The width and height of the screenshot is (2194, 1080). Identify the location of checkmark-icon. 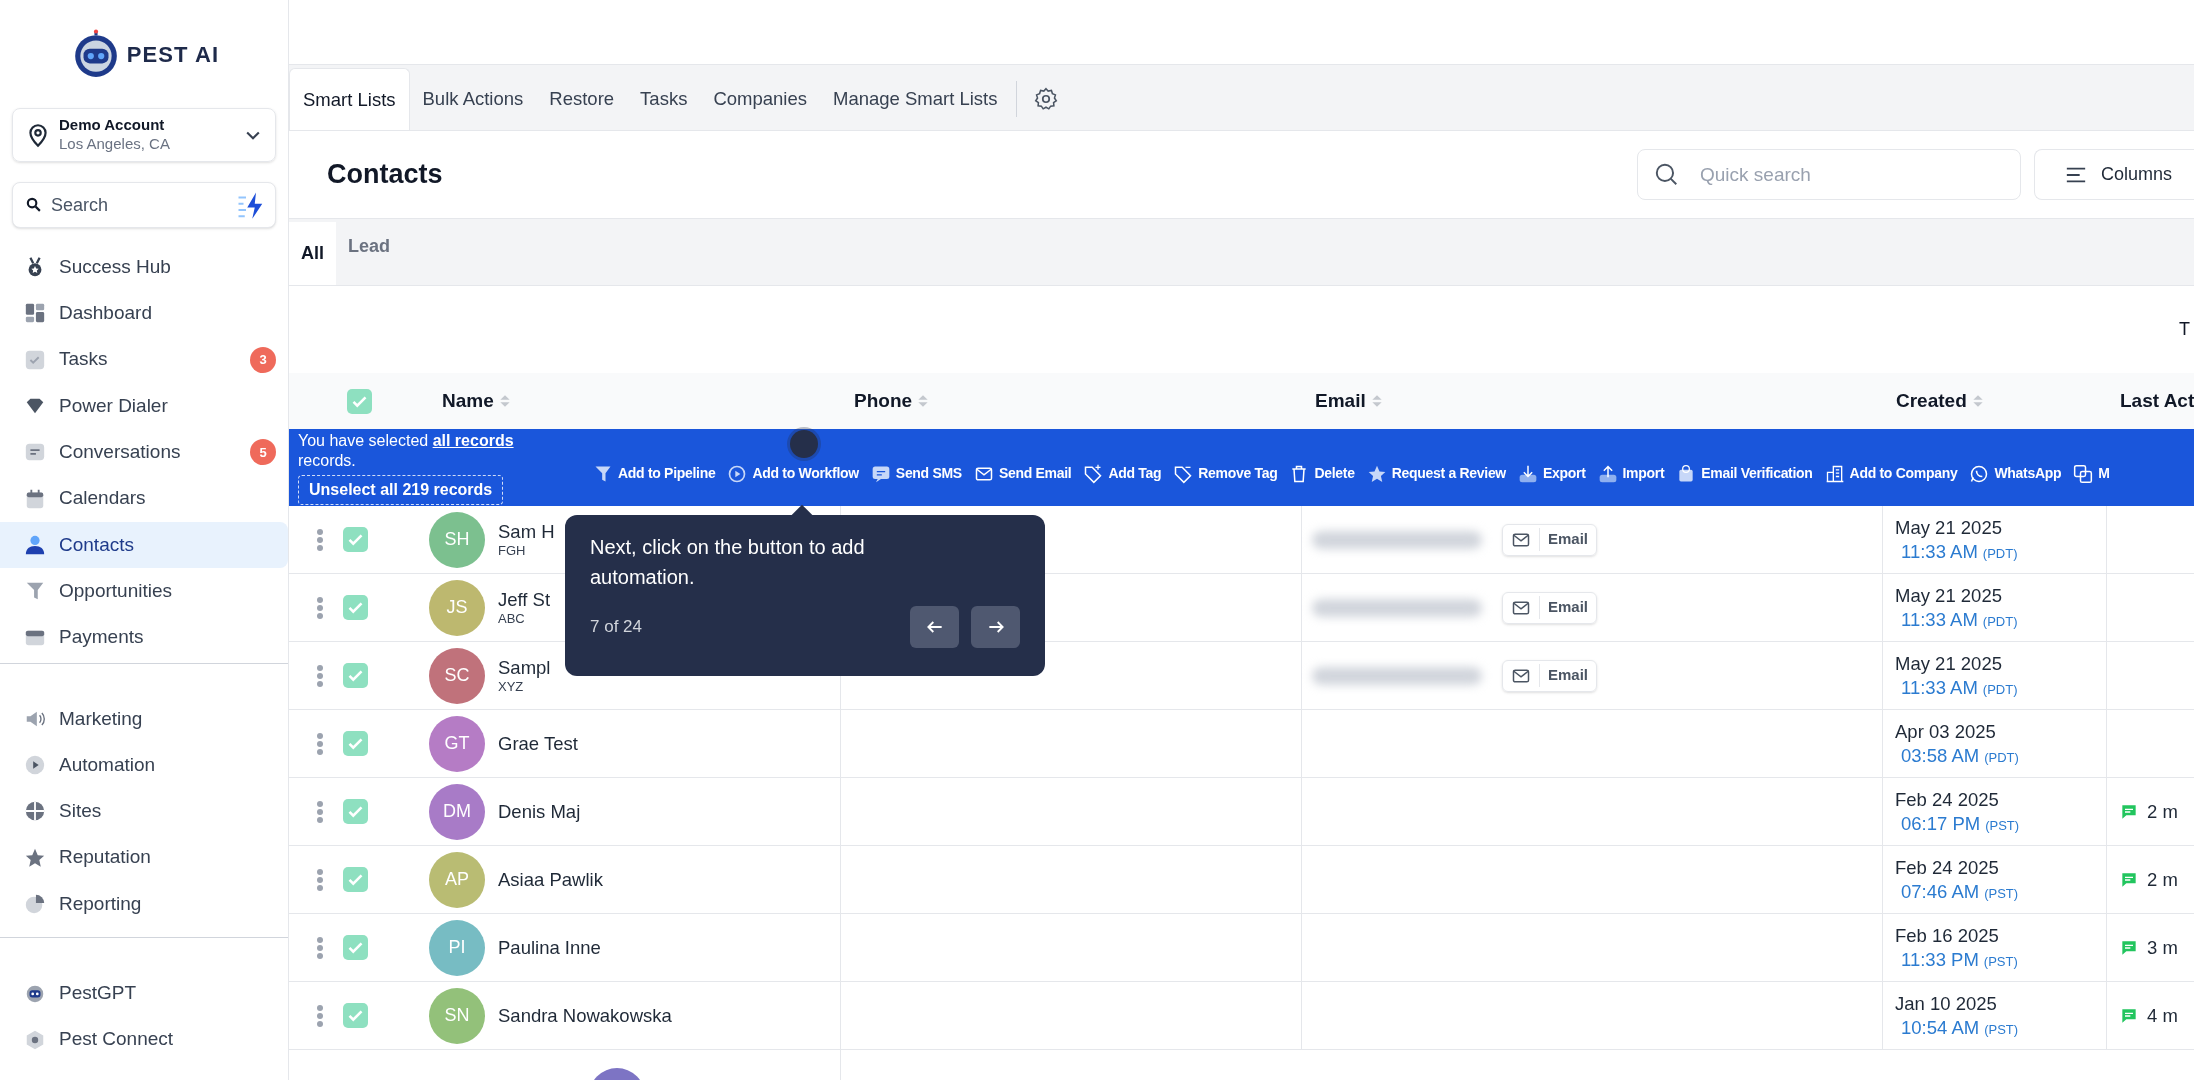
(355, 811).